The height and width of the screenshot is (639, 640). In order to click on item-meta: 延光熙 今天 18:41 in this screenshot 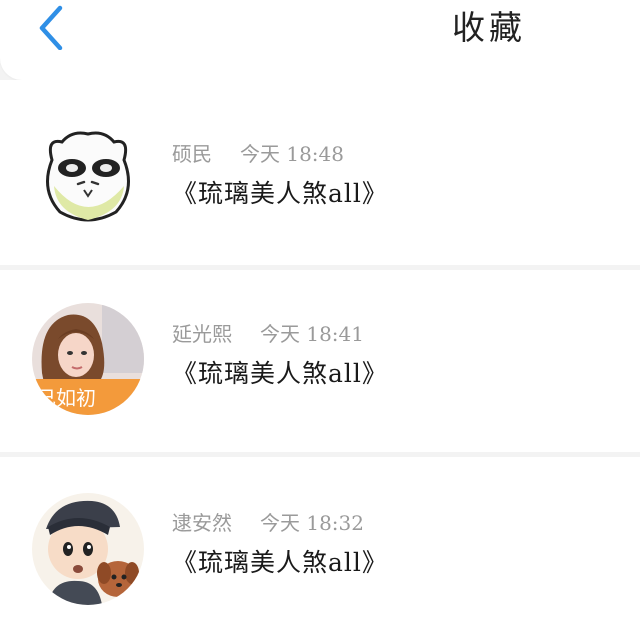, I will do `click(268, 332)`.